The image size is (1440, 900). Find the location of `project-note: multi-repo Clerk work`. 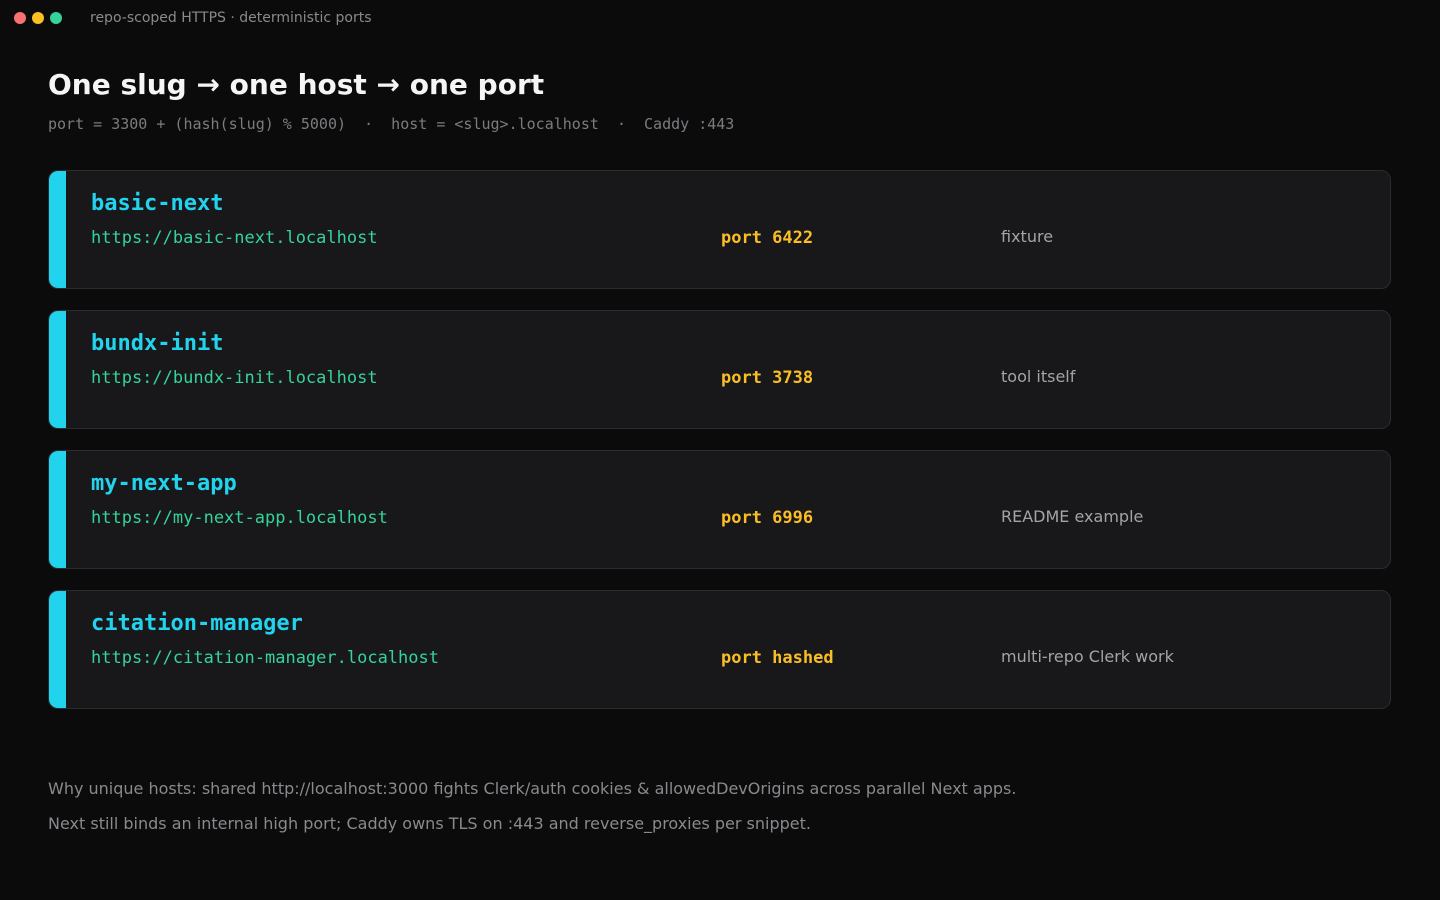

project-note: multi-repo Clerk work is located at coordinates (1087, 656).